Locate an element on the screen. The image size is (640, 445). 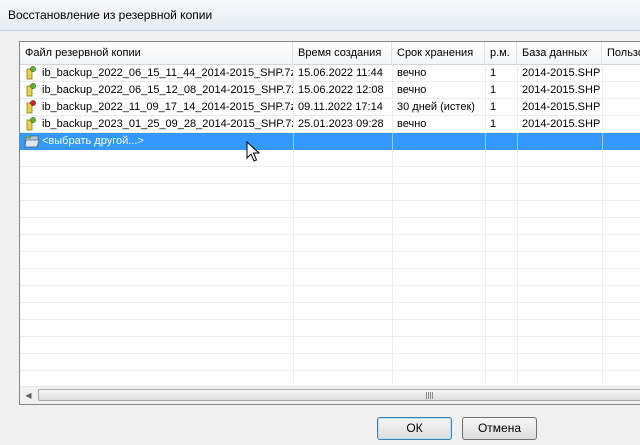
scroll-left-icon: ◀ is located at coordinates (28, 395).